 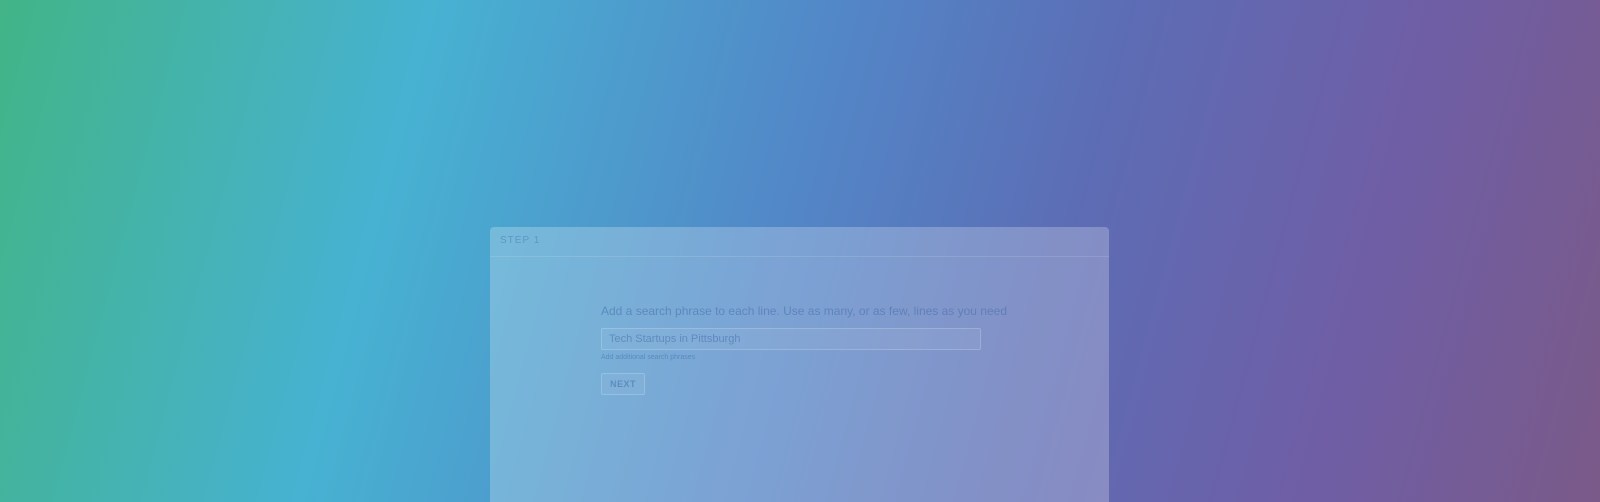 What do you see at coordinates (799, 242) in the screenshot?
I see `card-header: STEP 1` at bounding box center [799, 242].